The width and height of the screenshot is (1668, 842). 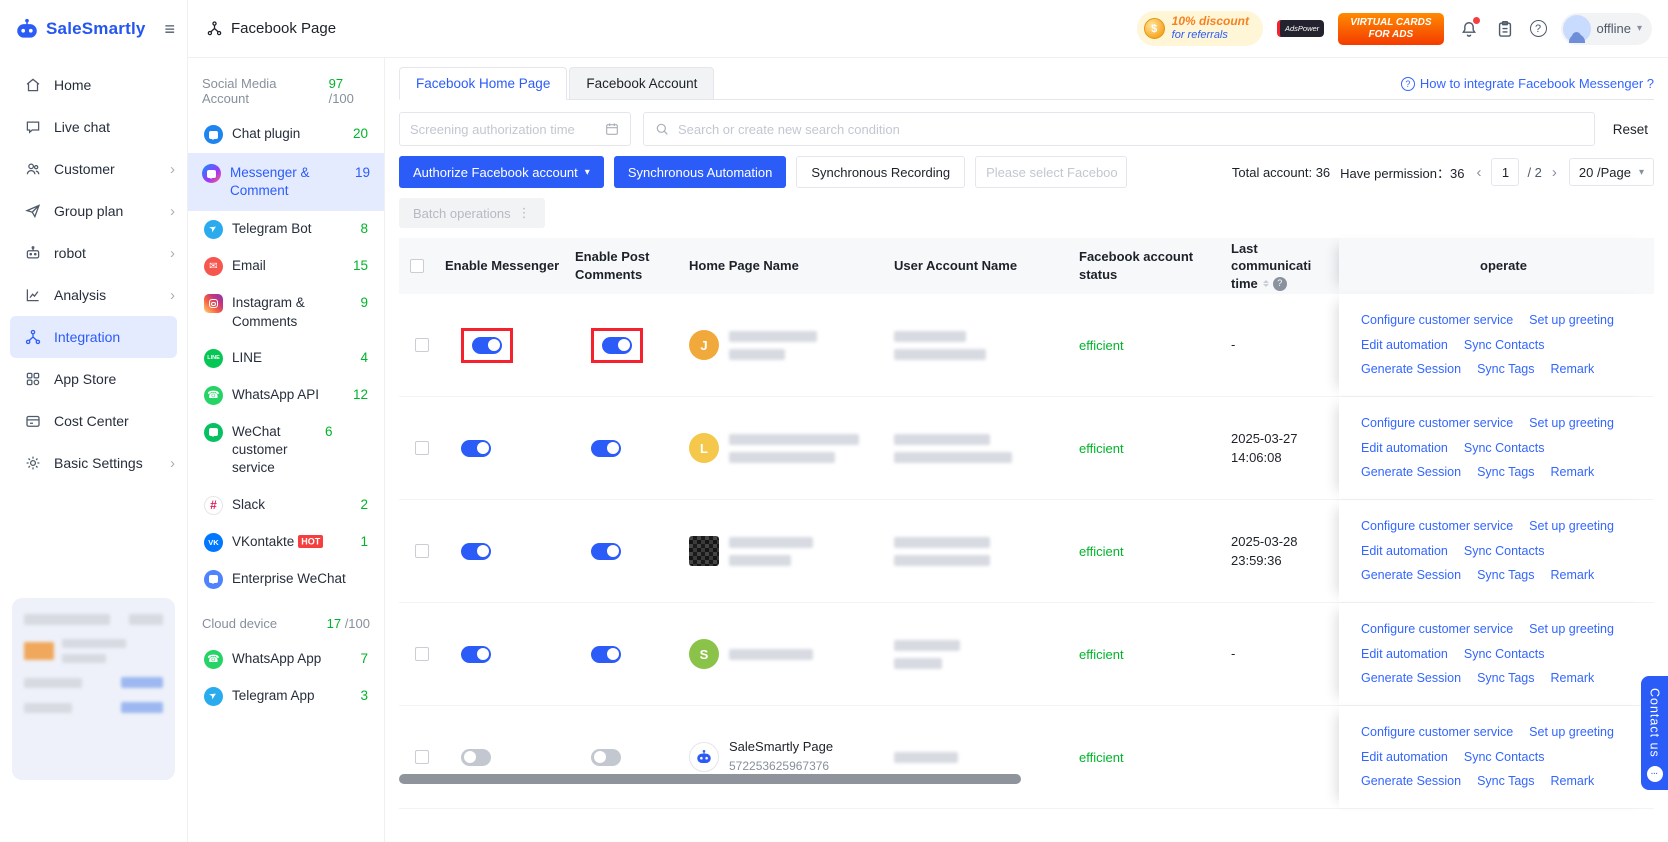 I want to click on current-page-button: 1, so click(x=1505, y=172).